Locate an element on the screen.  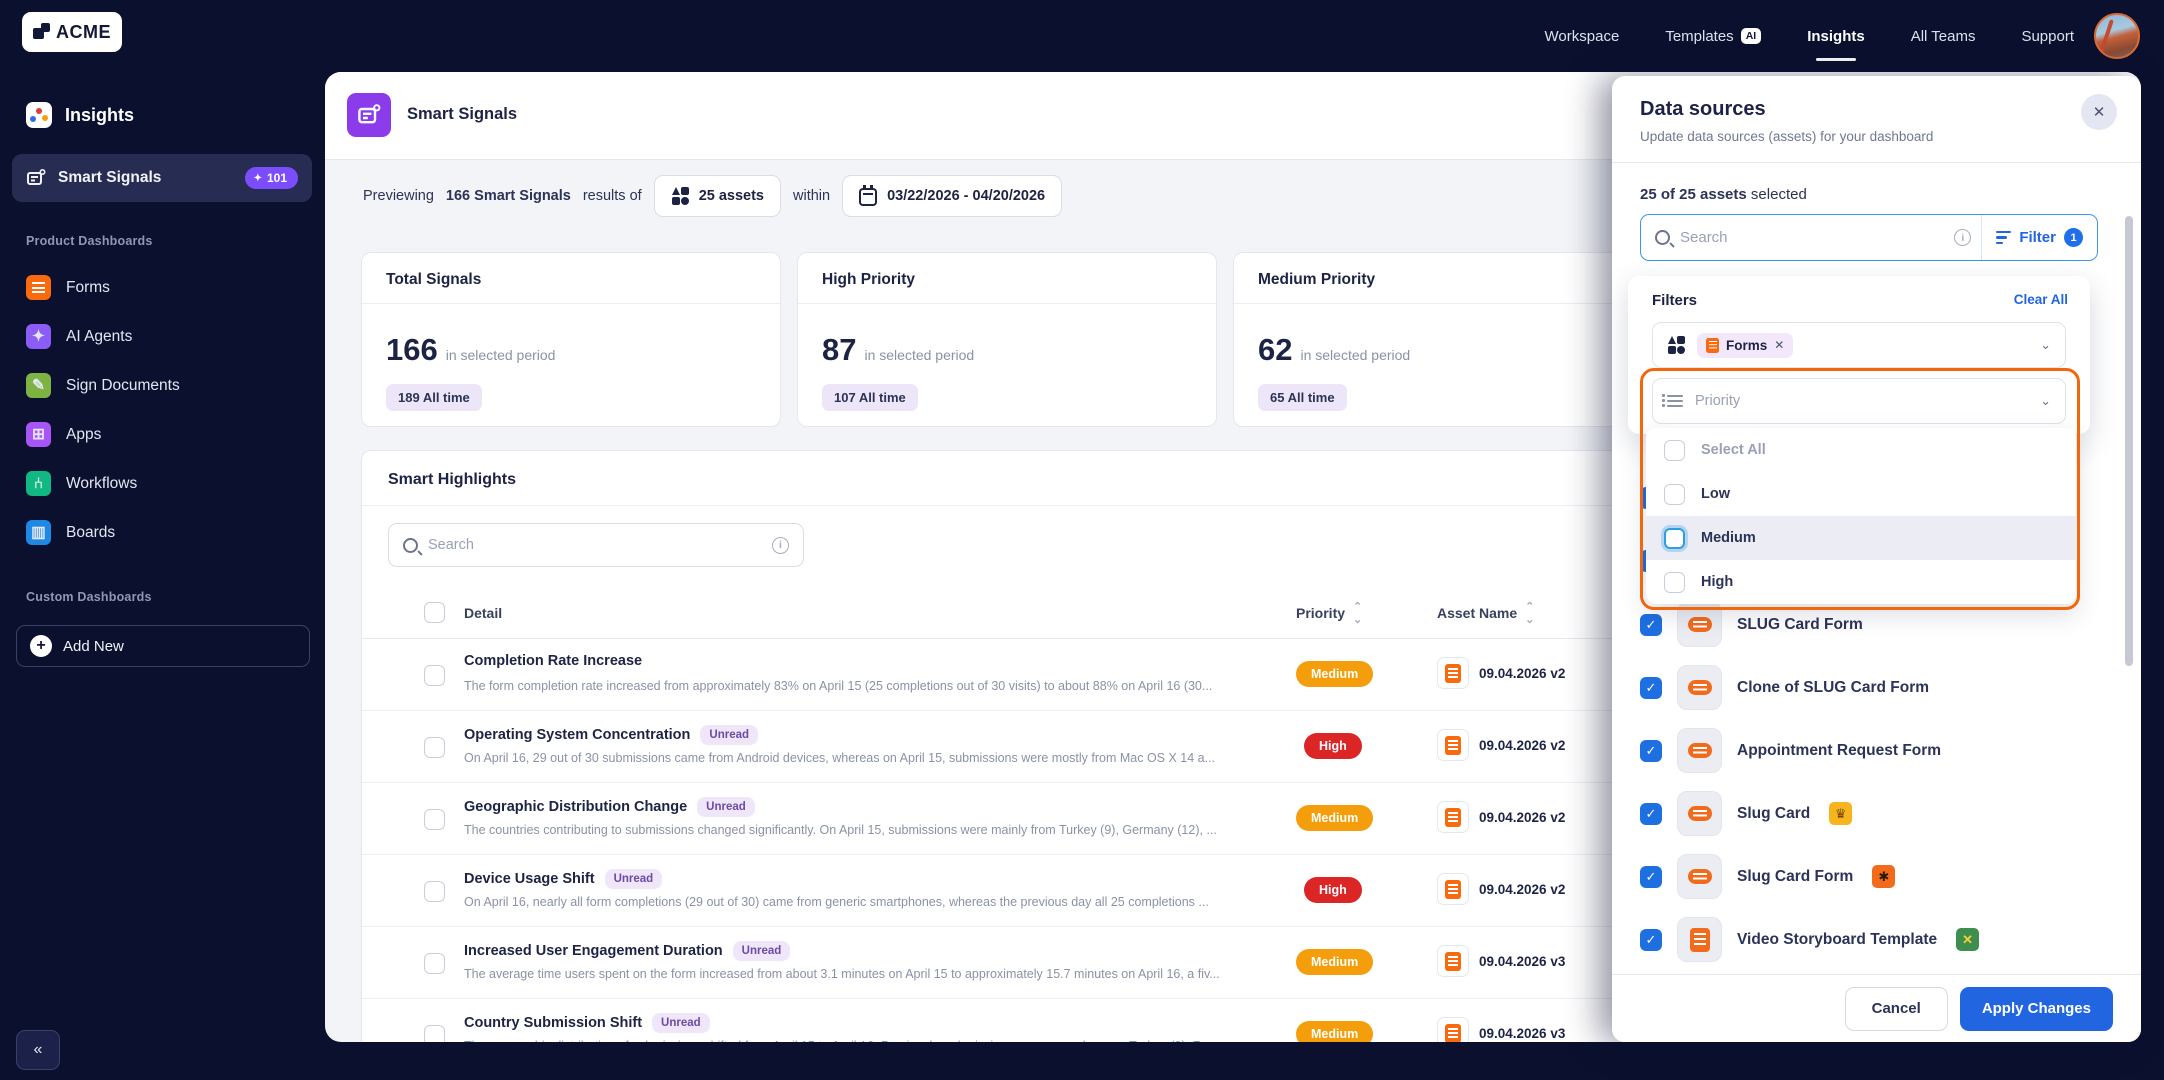
close-icon: ✕ is located at coordinates (2099, 112).